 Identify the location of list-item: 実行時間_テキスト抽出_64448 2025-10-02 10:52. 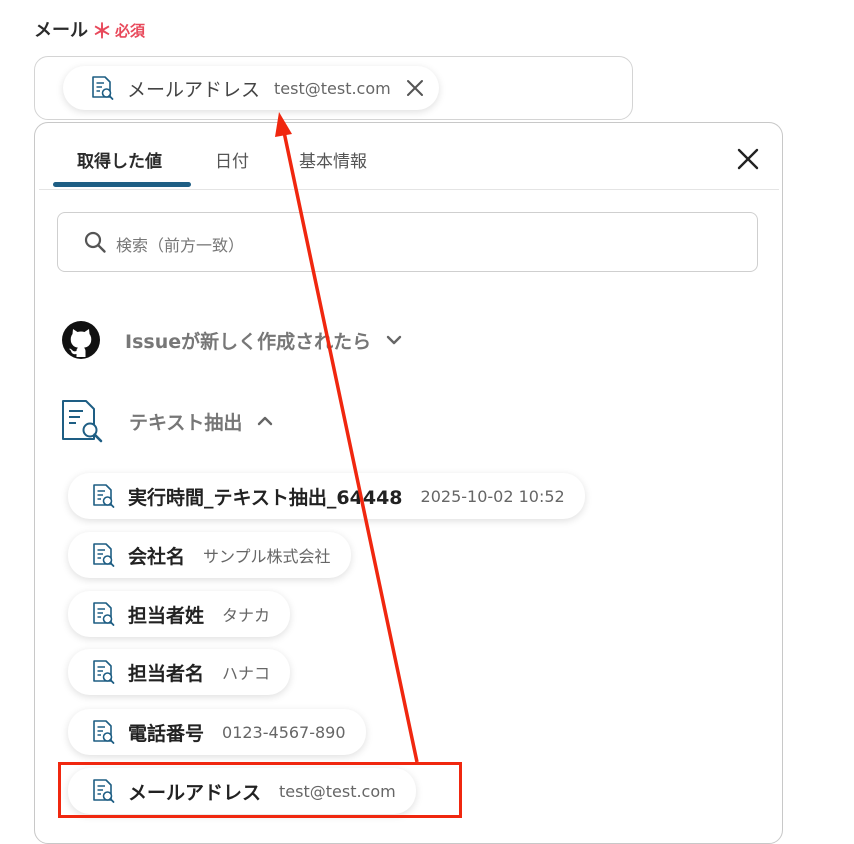
(326, 496).